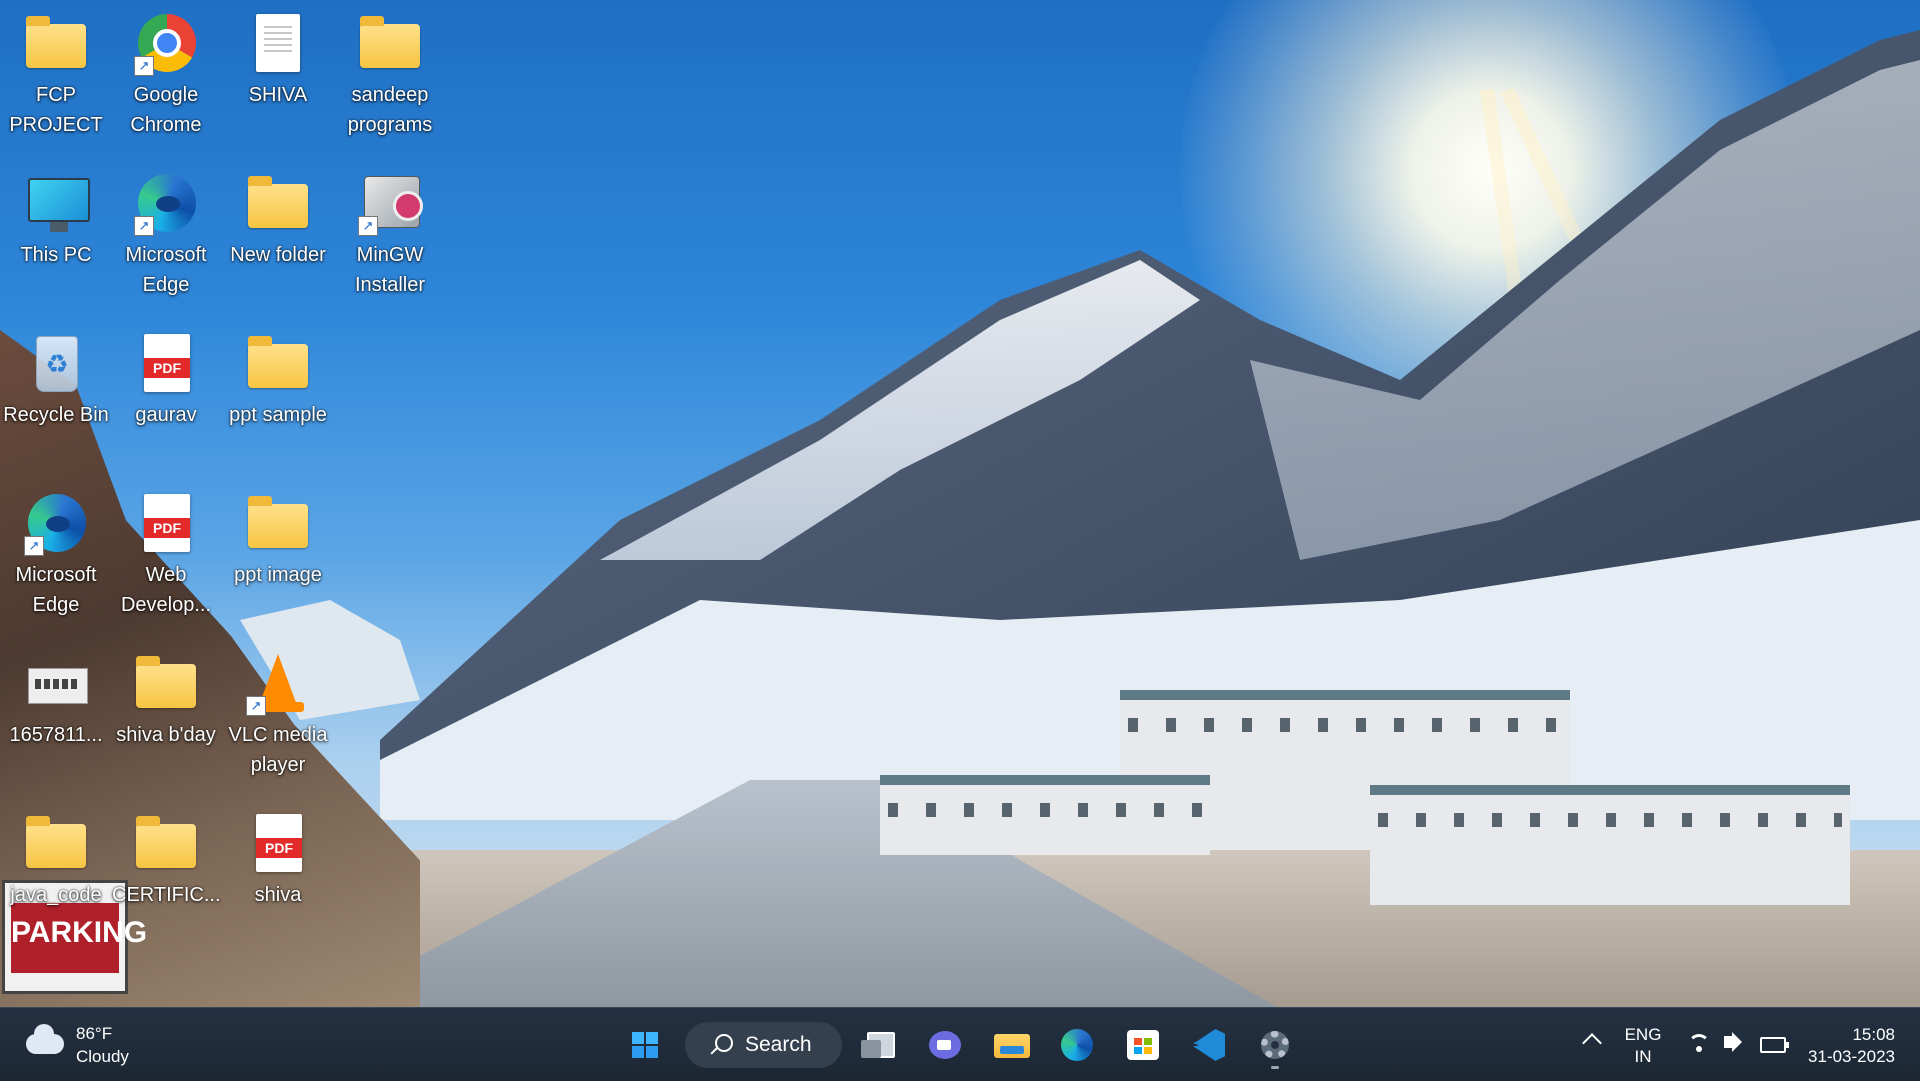 The image size is (1920, 1081). I want to click on edge-icon, so click(1077, 1045).